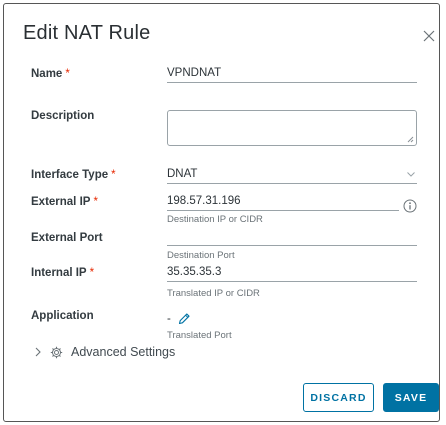 This screenshot has width=446, height=425. What do you see at coordinates (50, 74) in the screenshot?
I see `name-label: Name *` at bounding box center [50, 74].